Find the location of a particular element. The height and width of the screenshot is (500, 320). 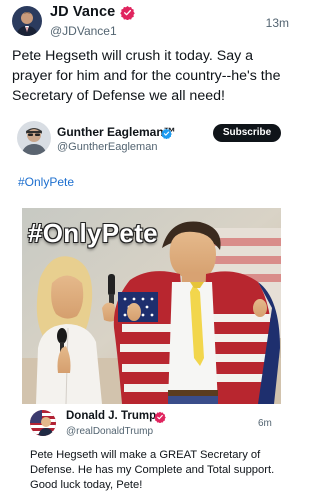

author-handle: @JDVance1 is located at coordinates (83, 31).